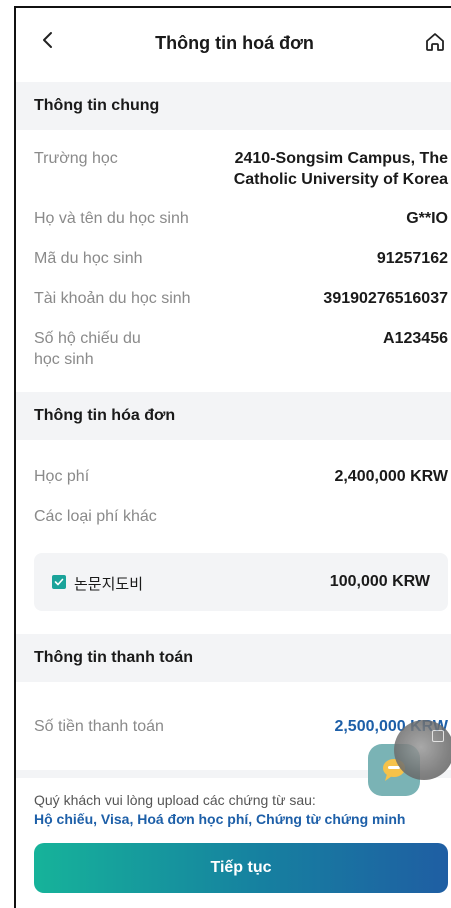 This screenshot has width=451, height=908. I want to click on school-value-line1: 2410-Songsim Campus, The, so click(341, 158).